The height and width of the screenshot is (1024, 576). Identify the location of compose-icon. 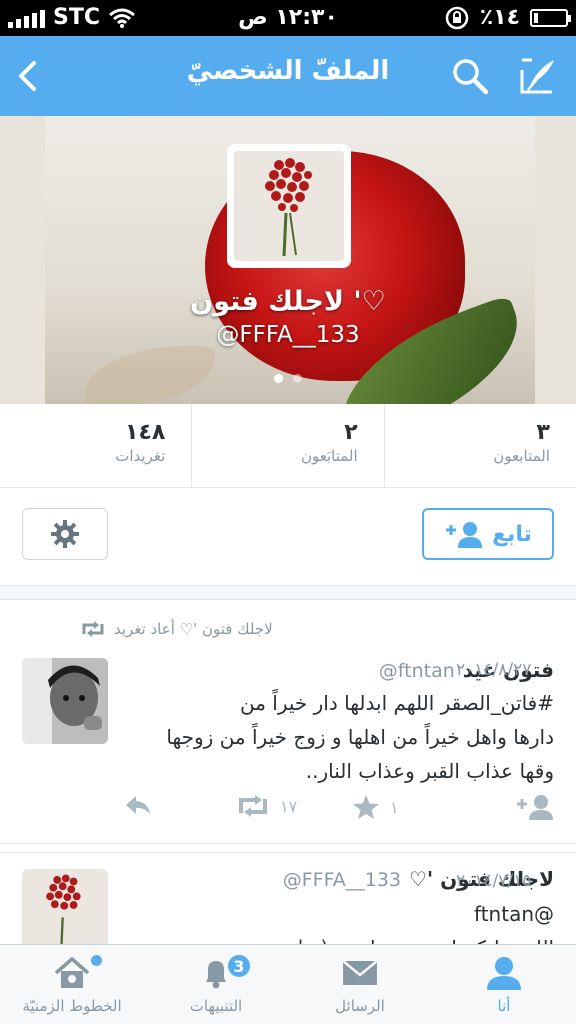
(537, 76).